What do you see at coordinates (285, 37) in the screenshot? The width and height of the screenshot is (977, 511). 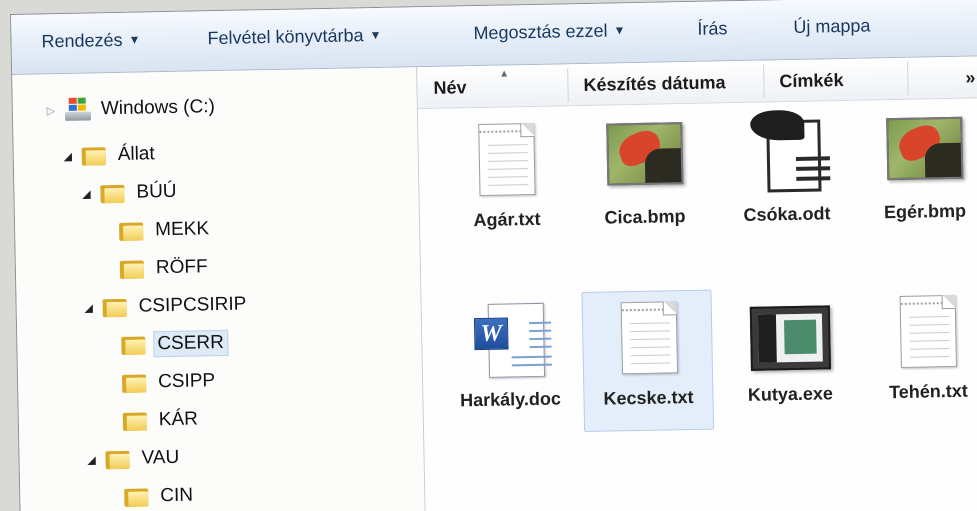 I see `include-library-label: Felvétel könyvtárba` at bounding box center [285, 37].